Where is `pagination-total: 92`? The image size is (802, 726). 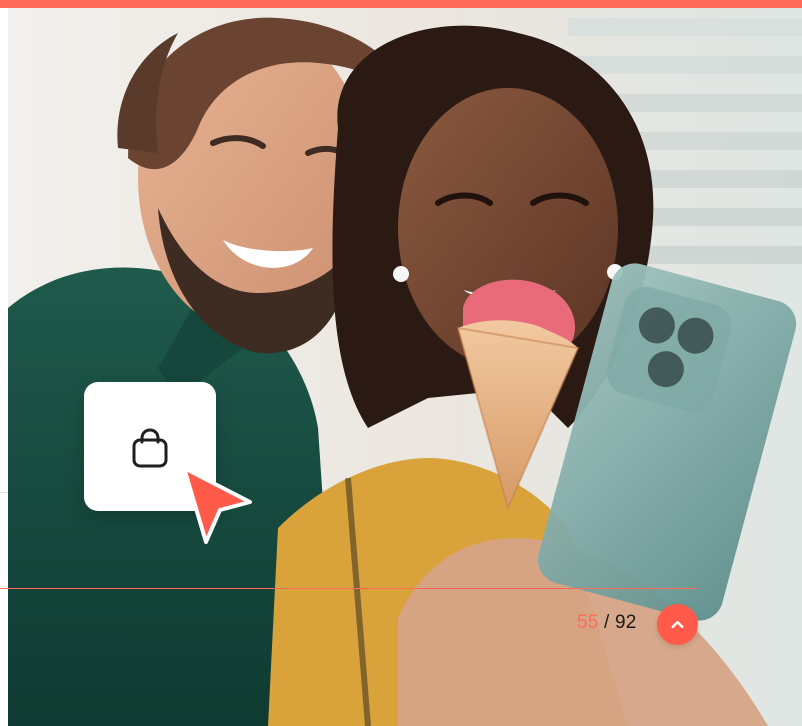
pagination-total: 92 is located at coordinates (625, 622).